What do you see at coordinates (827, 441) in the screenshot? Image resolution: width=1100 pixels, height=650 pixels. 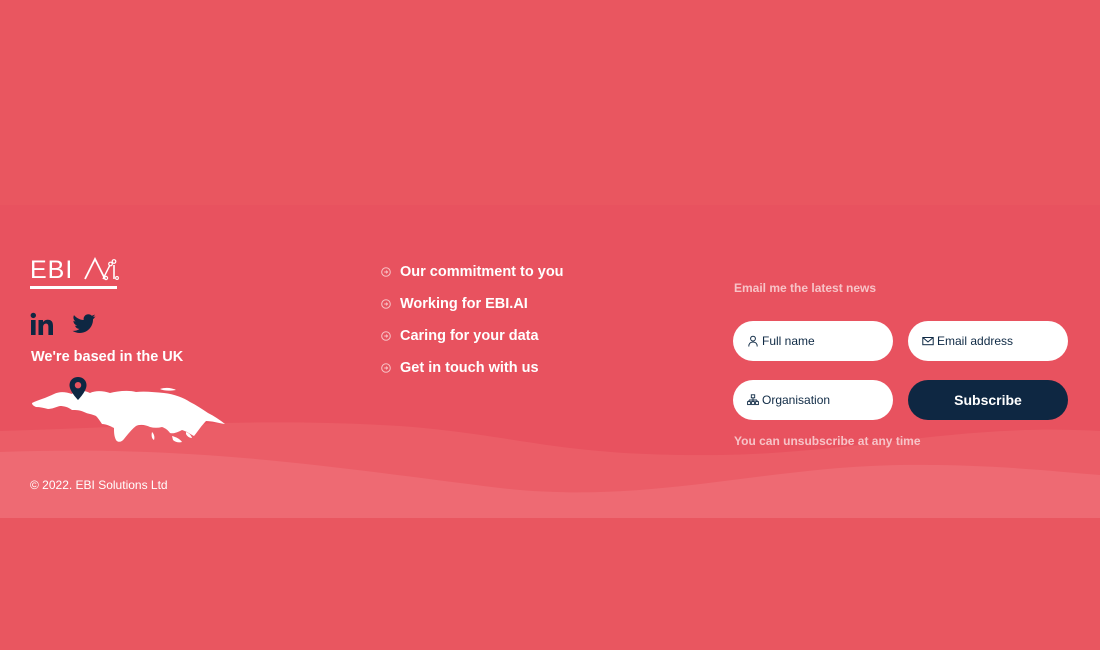 I see `unsubscribe-note: You can unsubscribe at any time` at bounding box center [827, 441].